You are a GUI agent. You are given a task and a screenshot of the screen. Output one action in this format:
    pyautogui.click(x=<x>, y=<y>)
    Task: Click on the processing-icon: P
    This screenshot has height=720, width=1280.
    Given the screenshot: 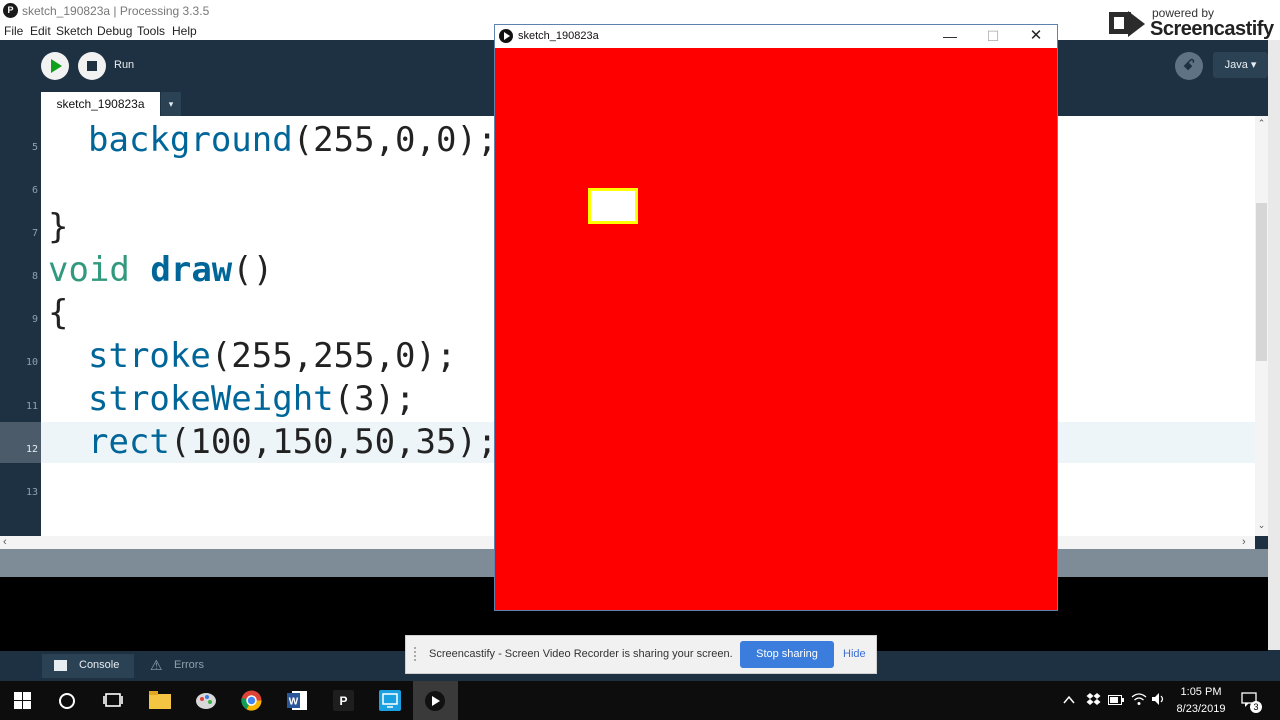 What is the action you would take?
    pyautogui.click(x=343, y=700)
    